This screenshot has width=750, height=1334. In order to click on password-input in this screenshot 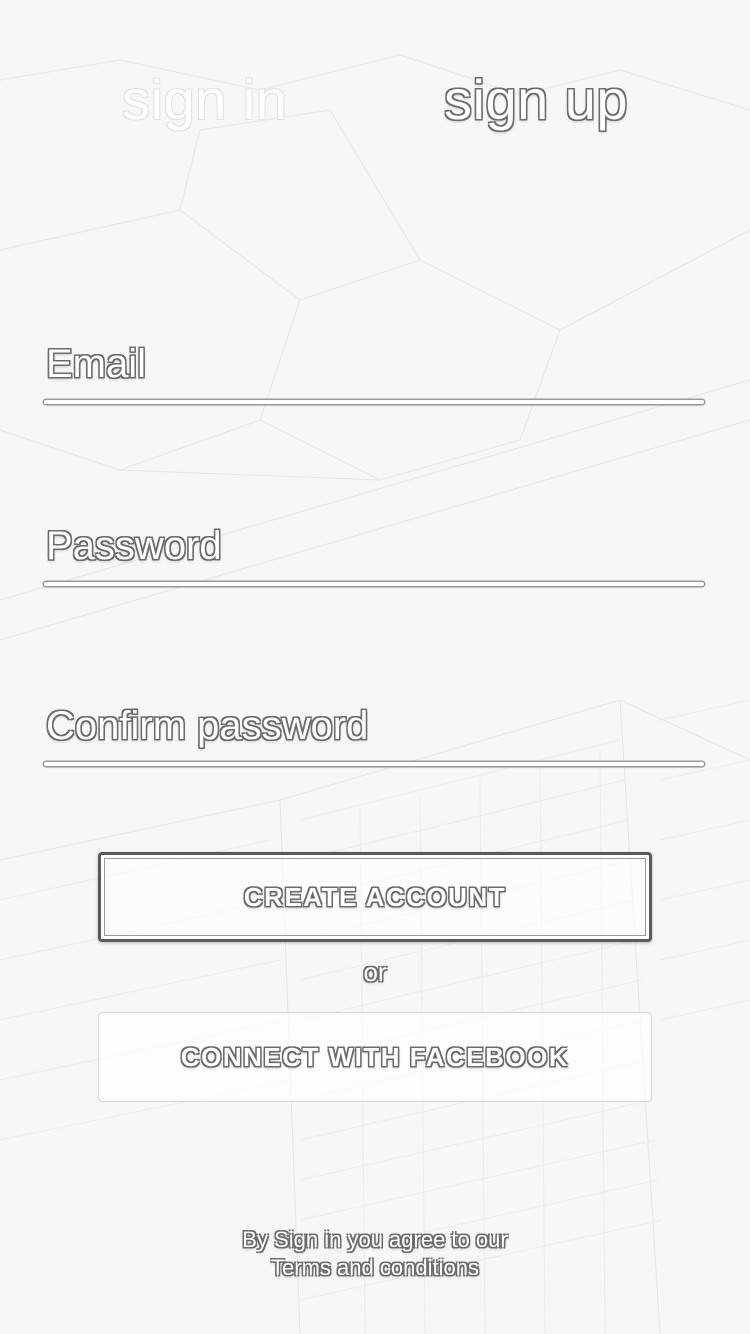, I will do `click(374, 575)`.